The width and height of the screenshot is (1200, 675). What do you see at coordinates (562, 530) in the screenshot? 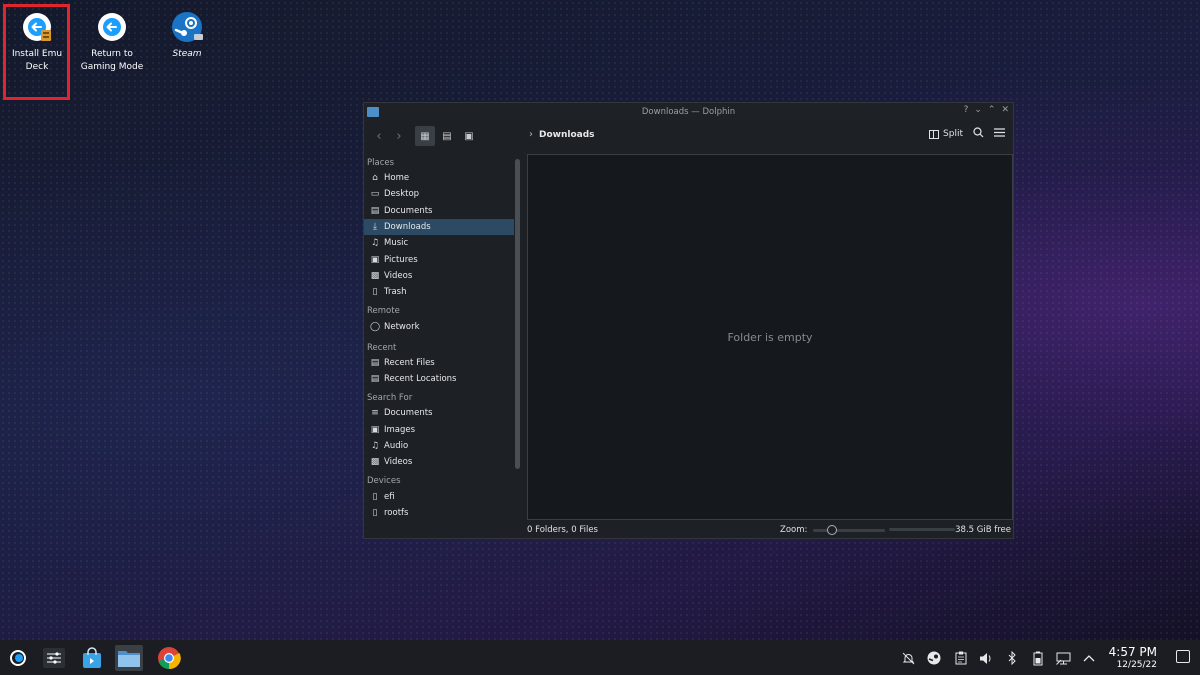
I see `status-text: 0 Folders, 0 Files` at bounding box center [562, 530].